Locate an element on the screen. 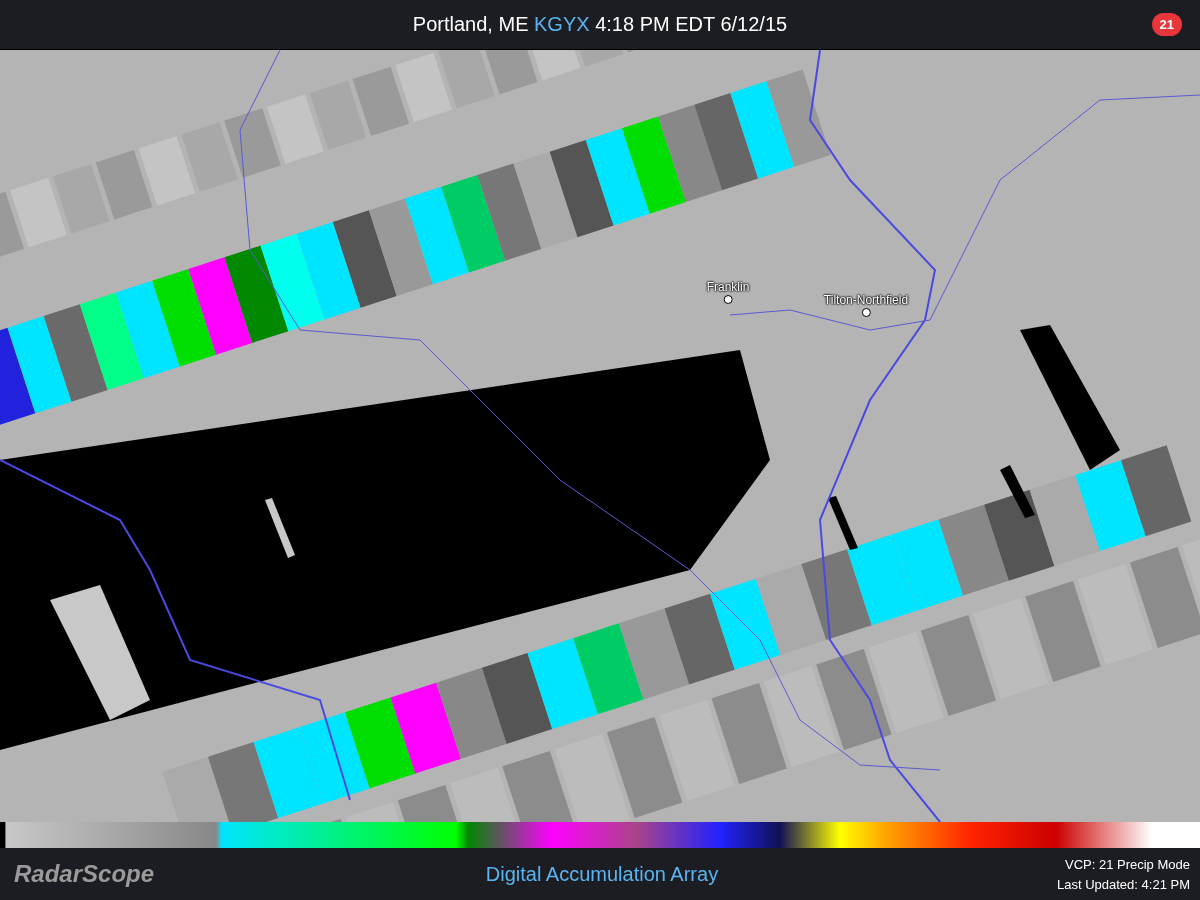 This screenshot has width=1200, height=900. vcp-mode-text: VCP: 21 Precip Mode is located at coordinates (1127, 864).